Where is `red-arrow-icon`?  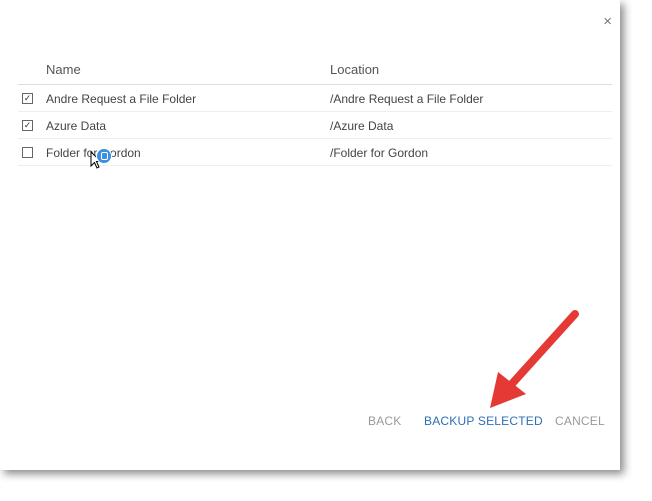
red-arrow-icon is located at coordinates (534, 359).